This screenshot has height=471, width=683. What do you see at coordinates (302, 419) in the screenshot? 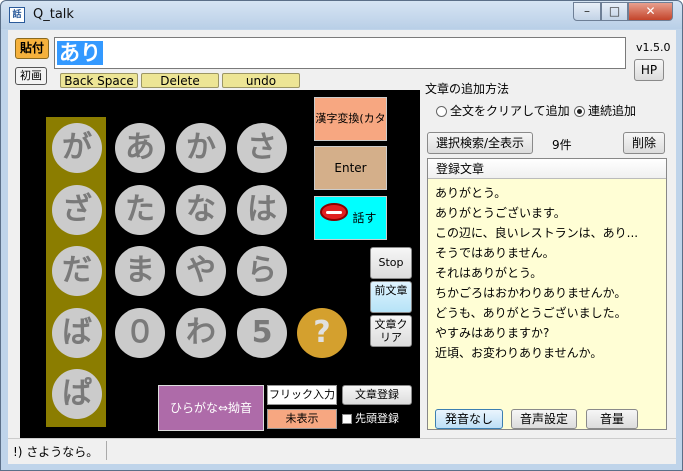
I see `unshown-label: 未表示` at bounding box center [302, 419].